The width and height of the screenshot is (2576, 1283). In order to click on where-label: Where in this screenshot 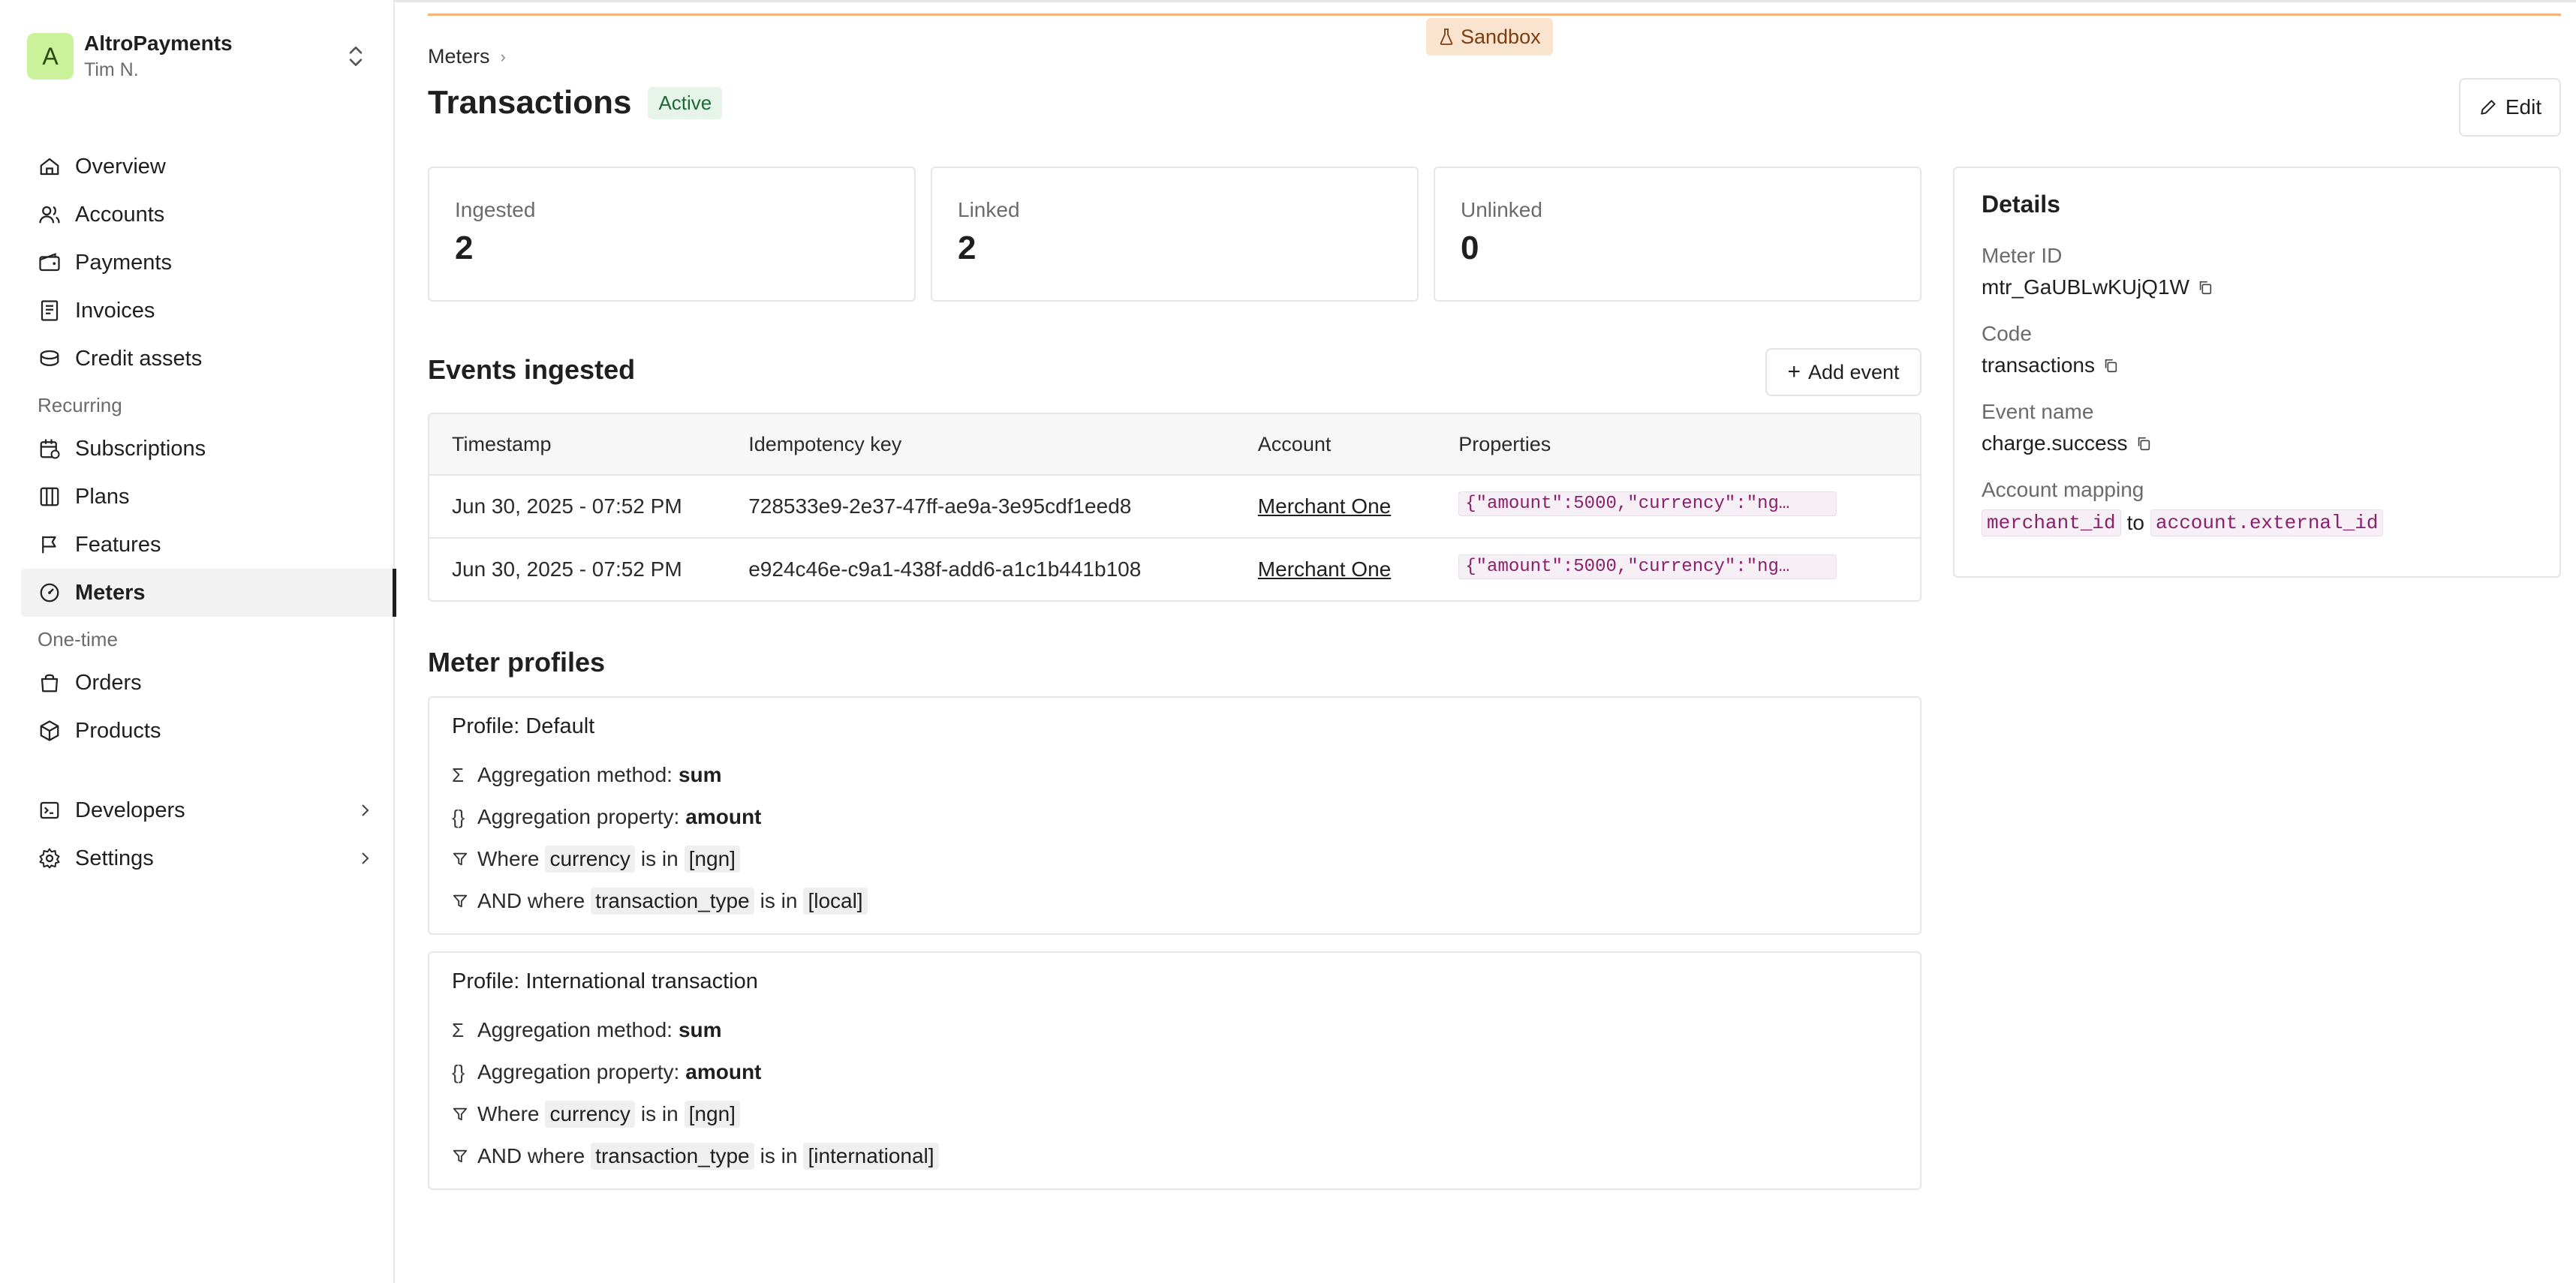, I will do `click(508, 1113)`.